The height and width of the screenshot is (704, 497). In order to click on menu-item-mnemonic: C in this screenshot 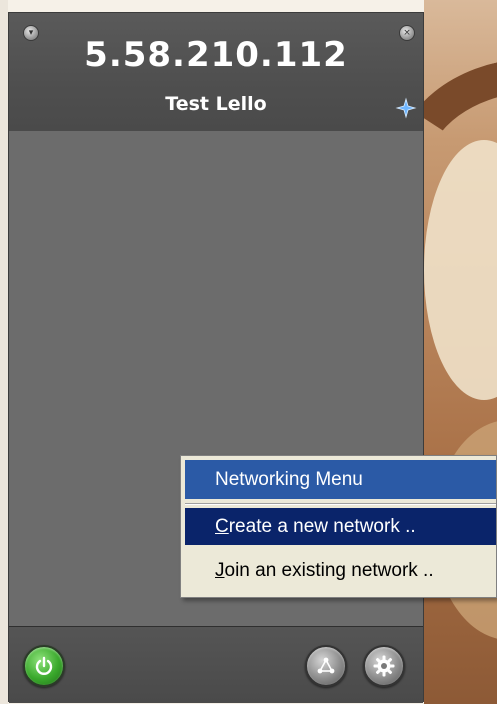, I will do `click(222, 526)`.